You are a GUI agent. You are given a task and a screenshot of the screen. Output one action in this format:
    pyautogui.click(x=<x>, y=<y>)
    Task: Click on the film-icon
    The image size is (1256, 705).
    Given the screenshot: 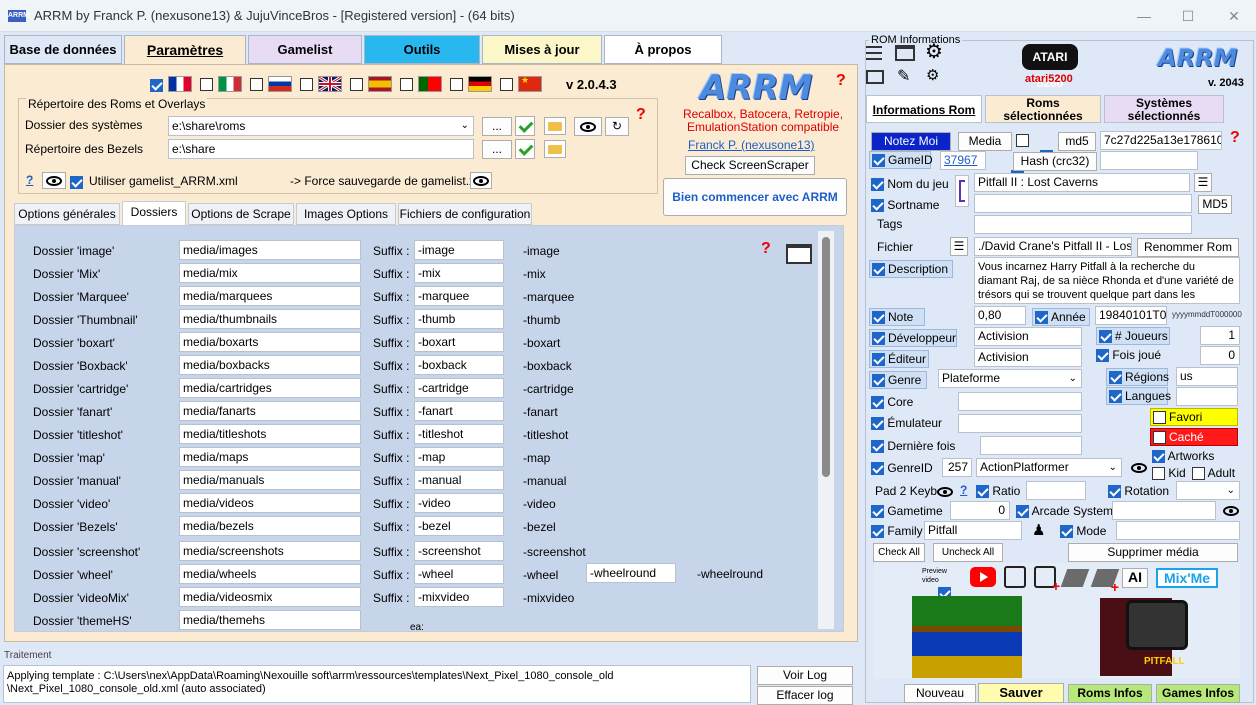 What is the action you would take?
    pyautogui.click(x=1015, y=577)
    